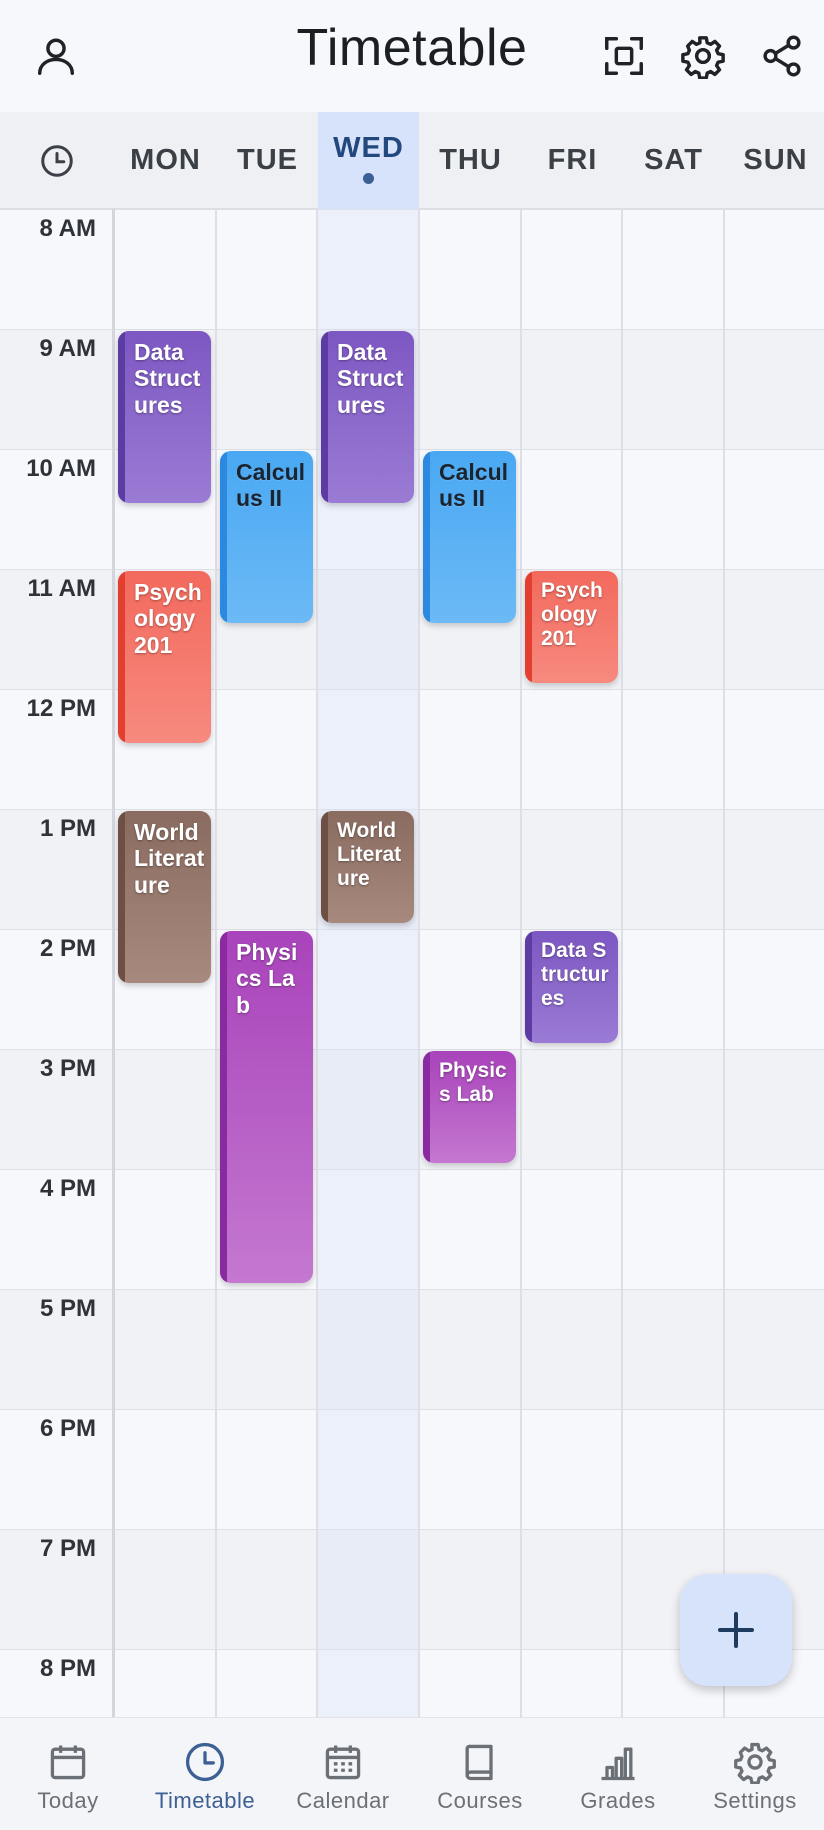 The height and width of the screenshot is (1830, 824). What do you see at coordinates (368, 148) in the screenshot?
I see `day-label: WED` at bounding box center [368, 148].